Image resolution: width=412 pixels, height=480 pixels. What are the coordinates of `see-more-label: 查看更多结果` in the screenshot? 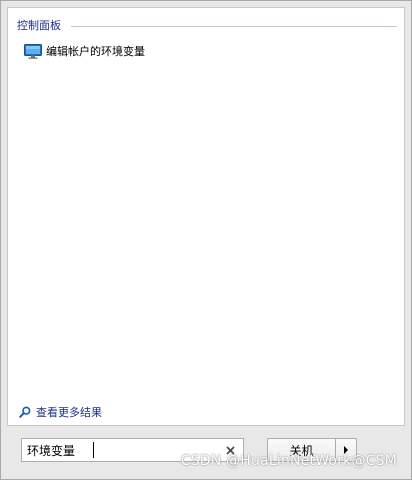 It's located at (69, 412).